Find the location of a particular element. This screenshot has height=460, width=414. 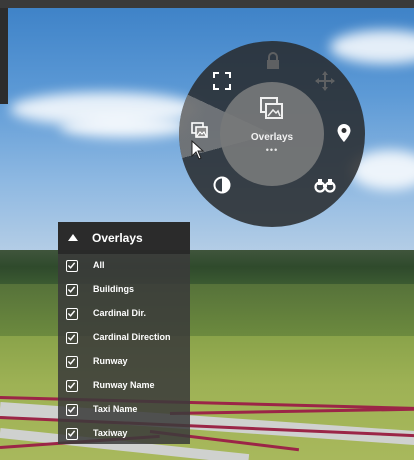

overlay-item-label: Cardinal Direction is located at coordinates (132, 337).